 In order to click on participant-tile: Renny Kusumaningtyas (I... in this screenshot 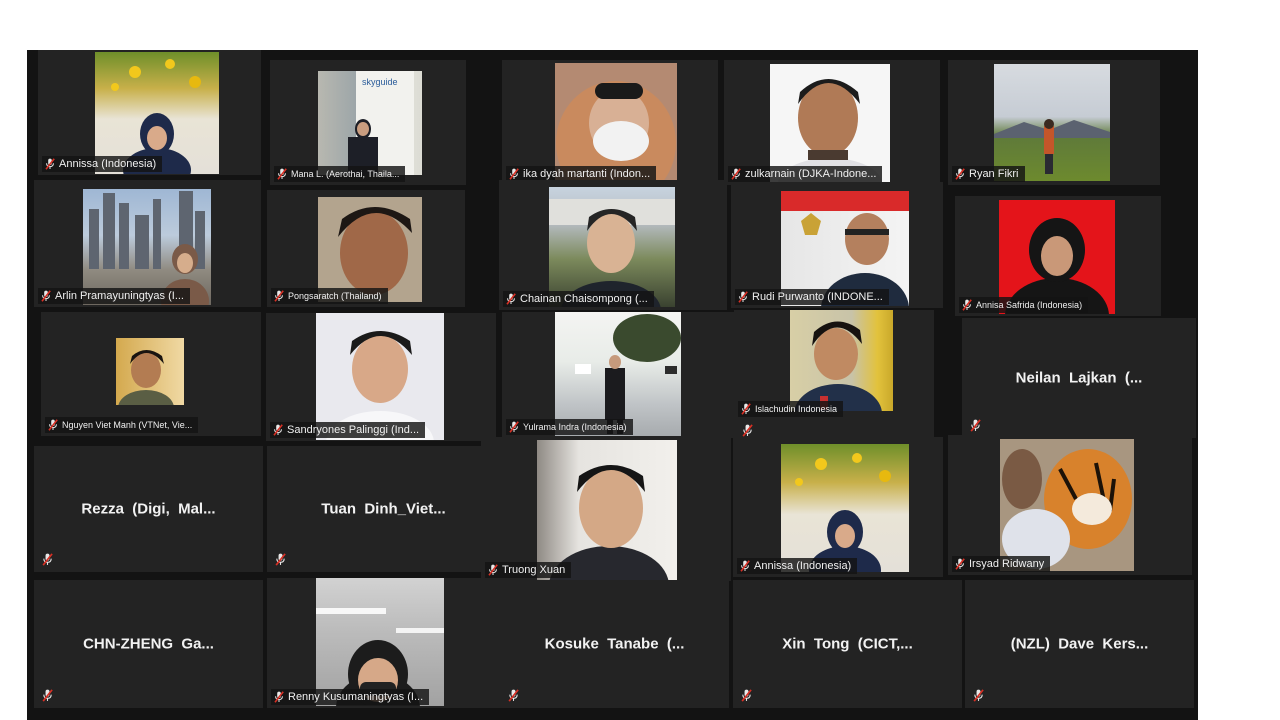, I will do `click(383, 643)`.